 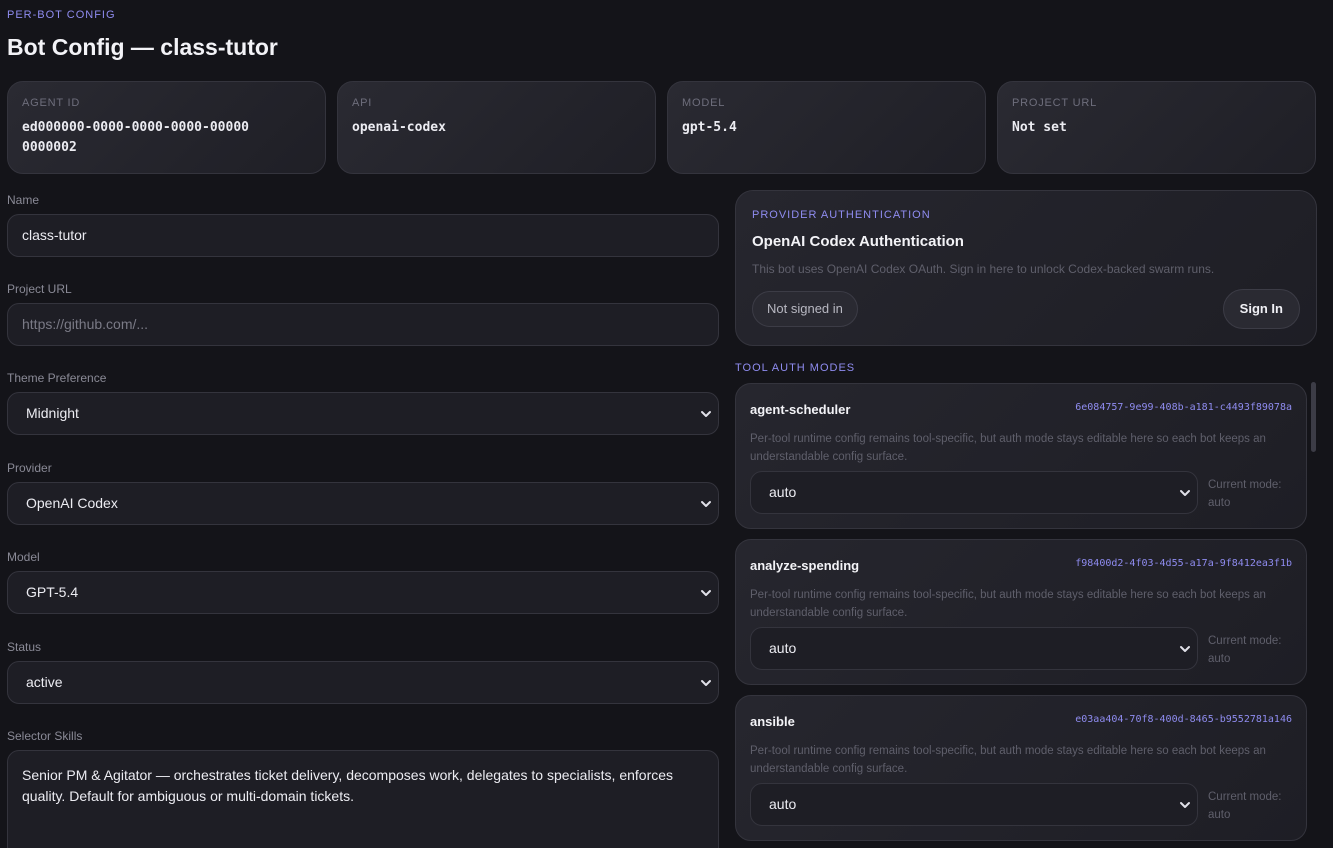 I want to click on name-label: Name, so click(x=23, y=200).